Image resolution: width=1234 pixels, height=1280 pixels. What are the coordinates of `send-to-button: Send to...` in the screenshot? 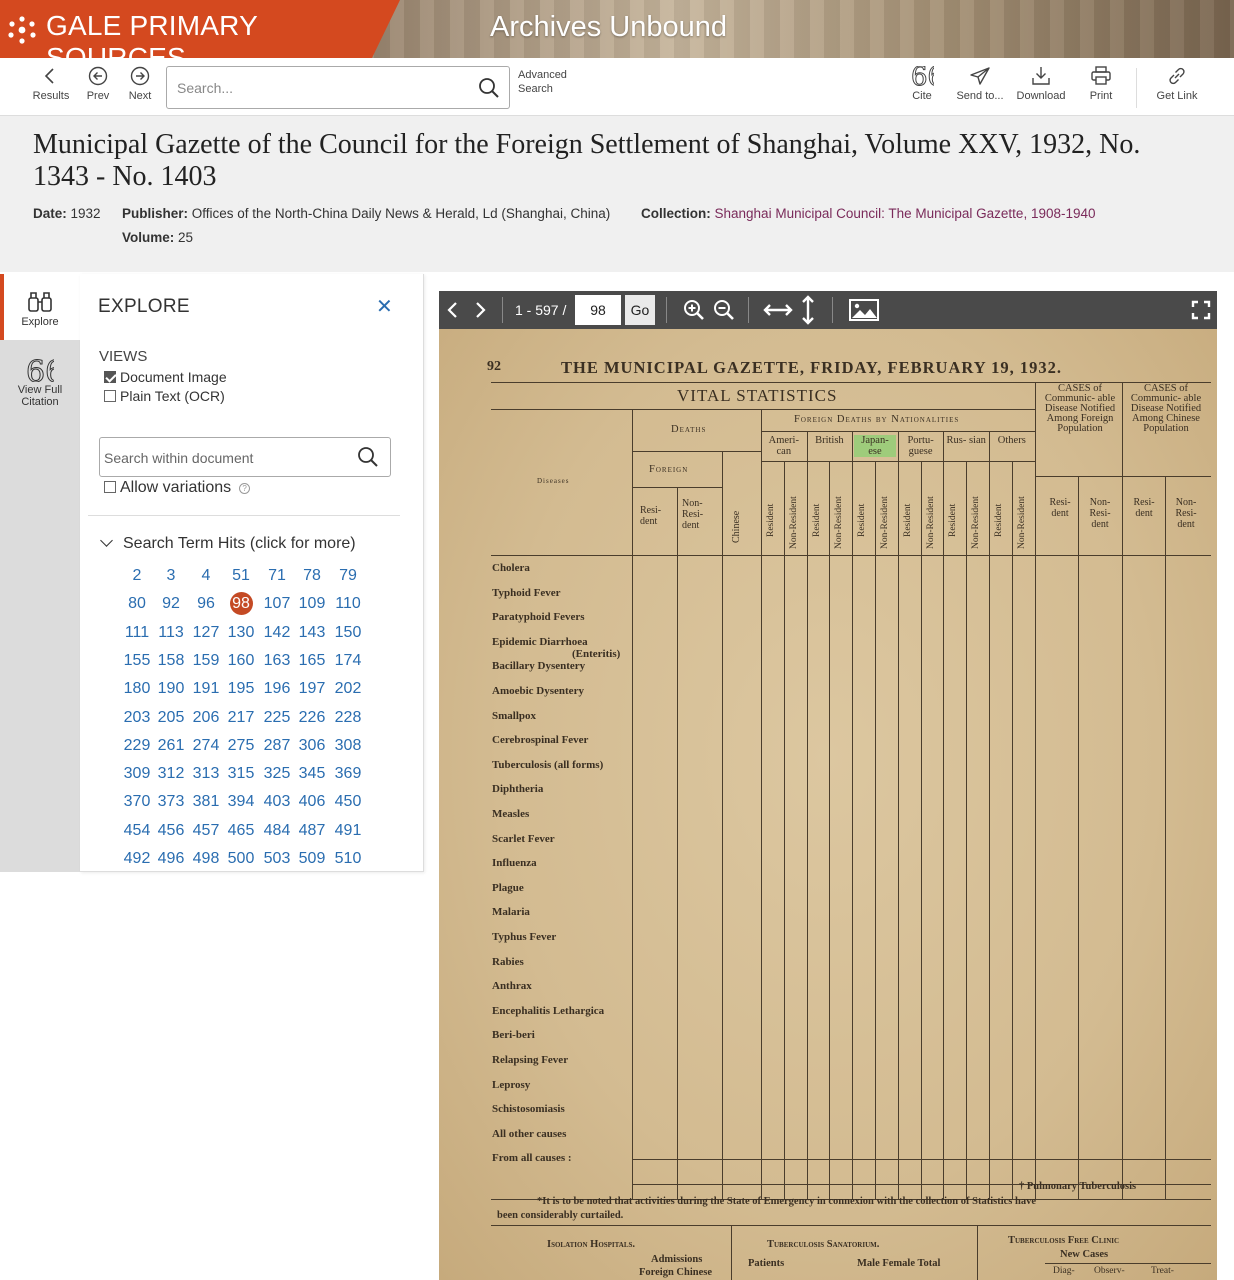 It's located at (980, 87).